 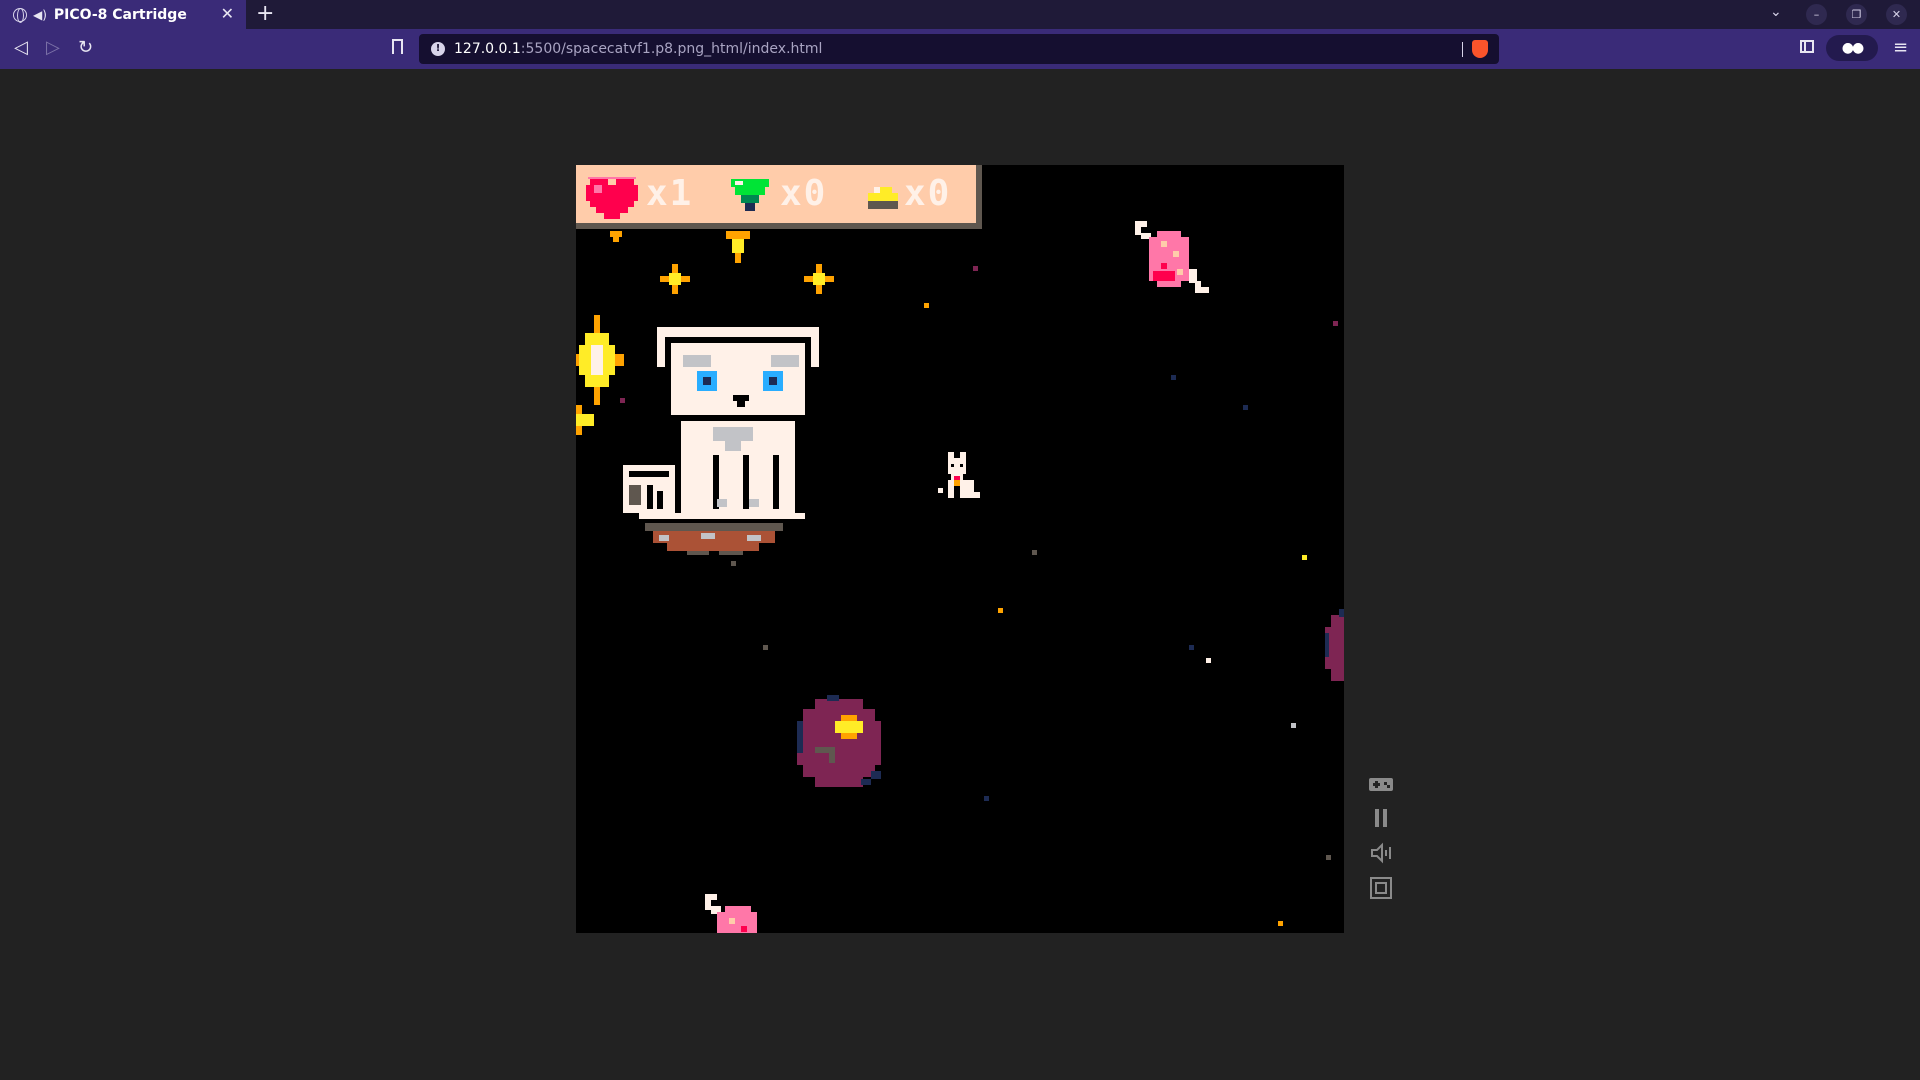 I want to click on tab-bar: ◀) PICO-8 Cartridge ✕ + ⌄ – ❐ ✕, so click(x=960, y=14).